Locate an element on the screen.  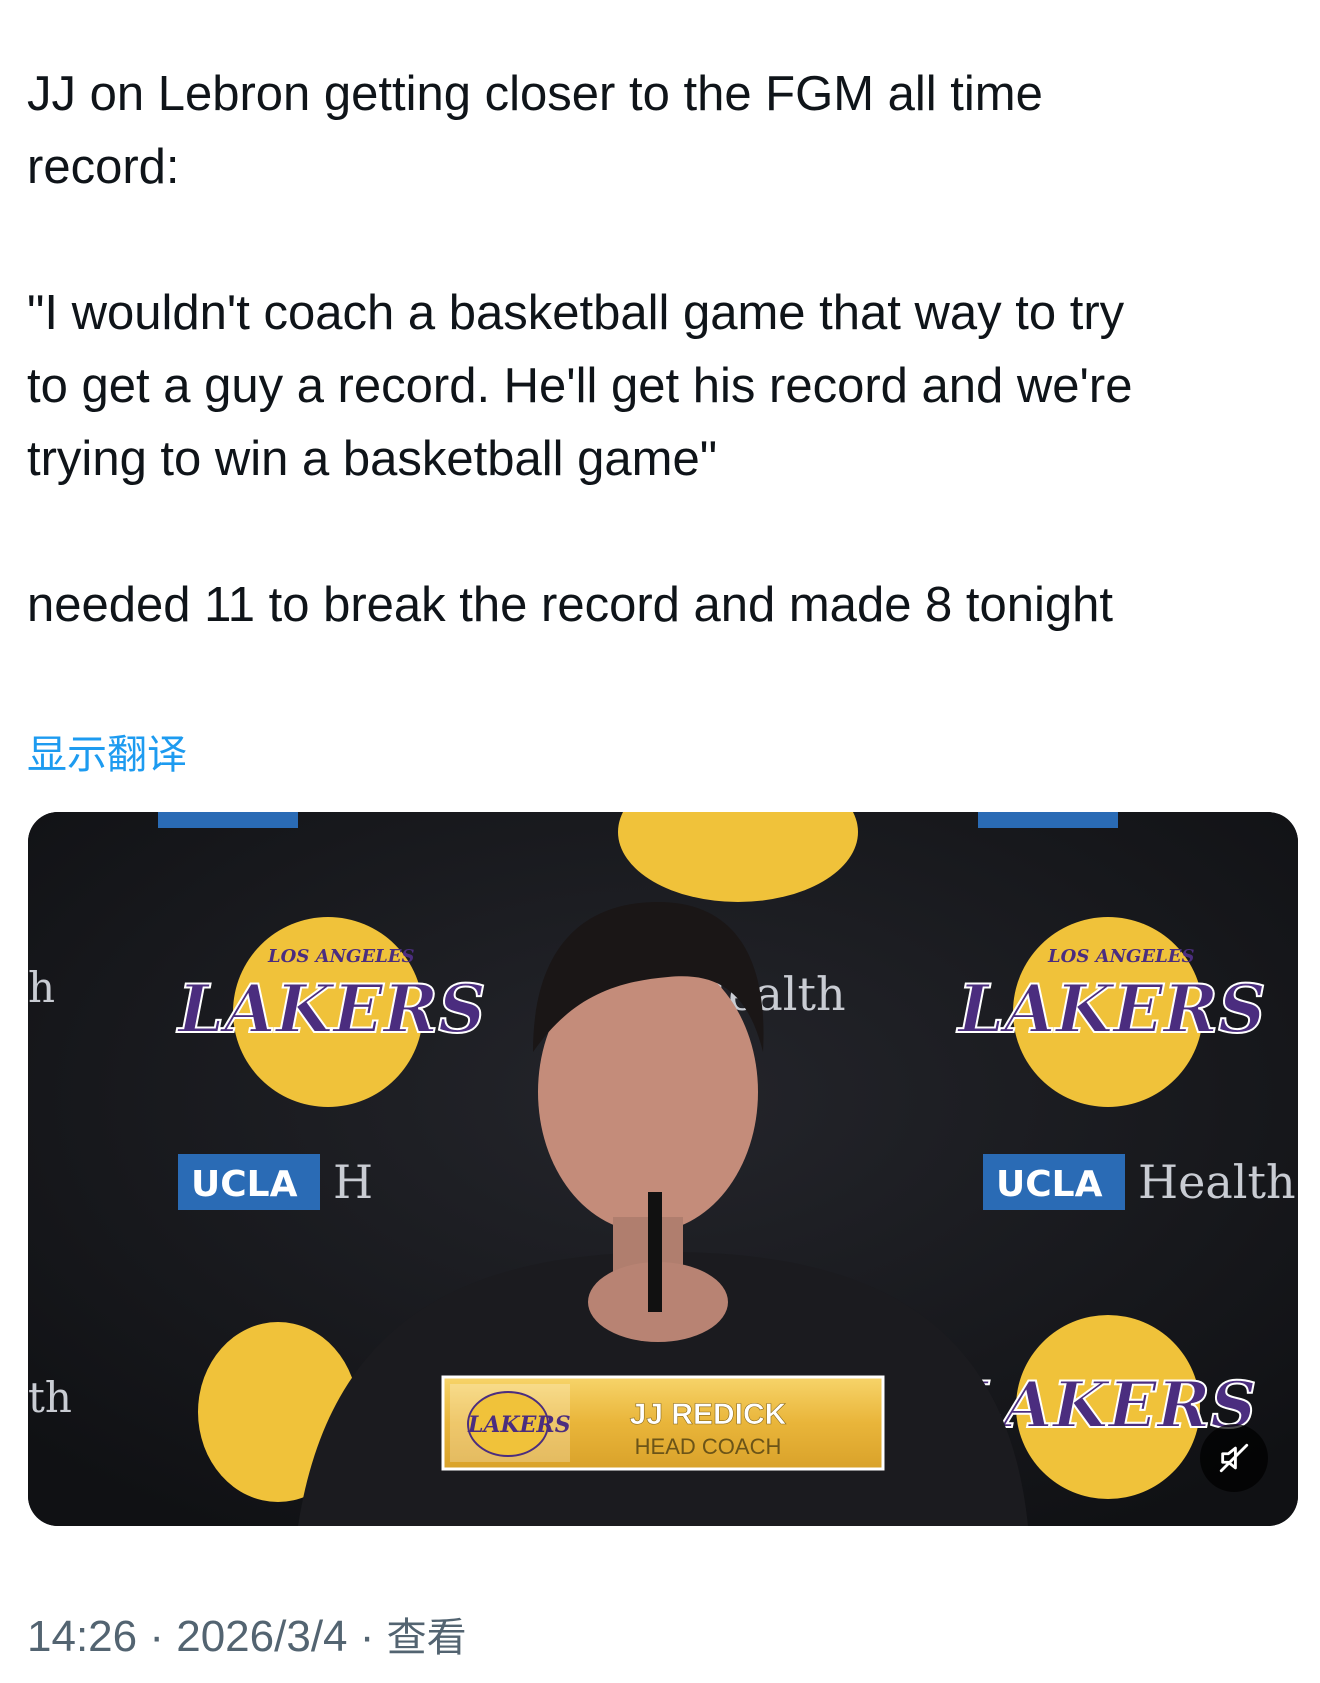
speaker-name: JJ REDICK is located at coordinates (708, 1414).